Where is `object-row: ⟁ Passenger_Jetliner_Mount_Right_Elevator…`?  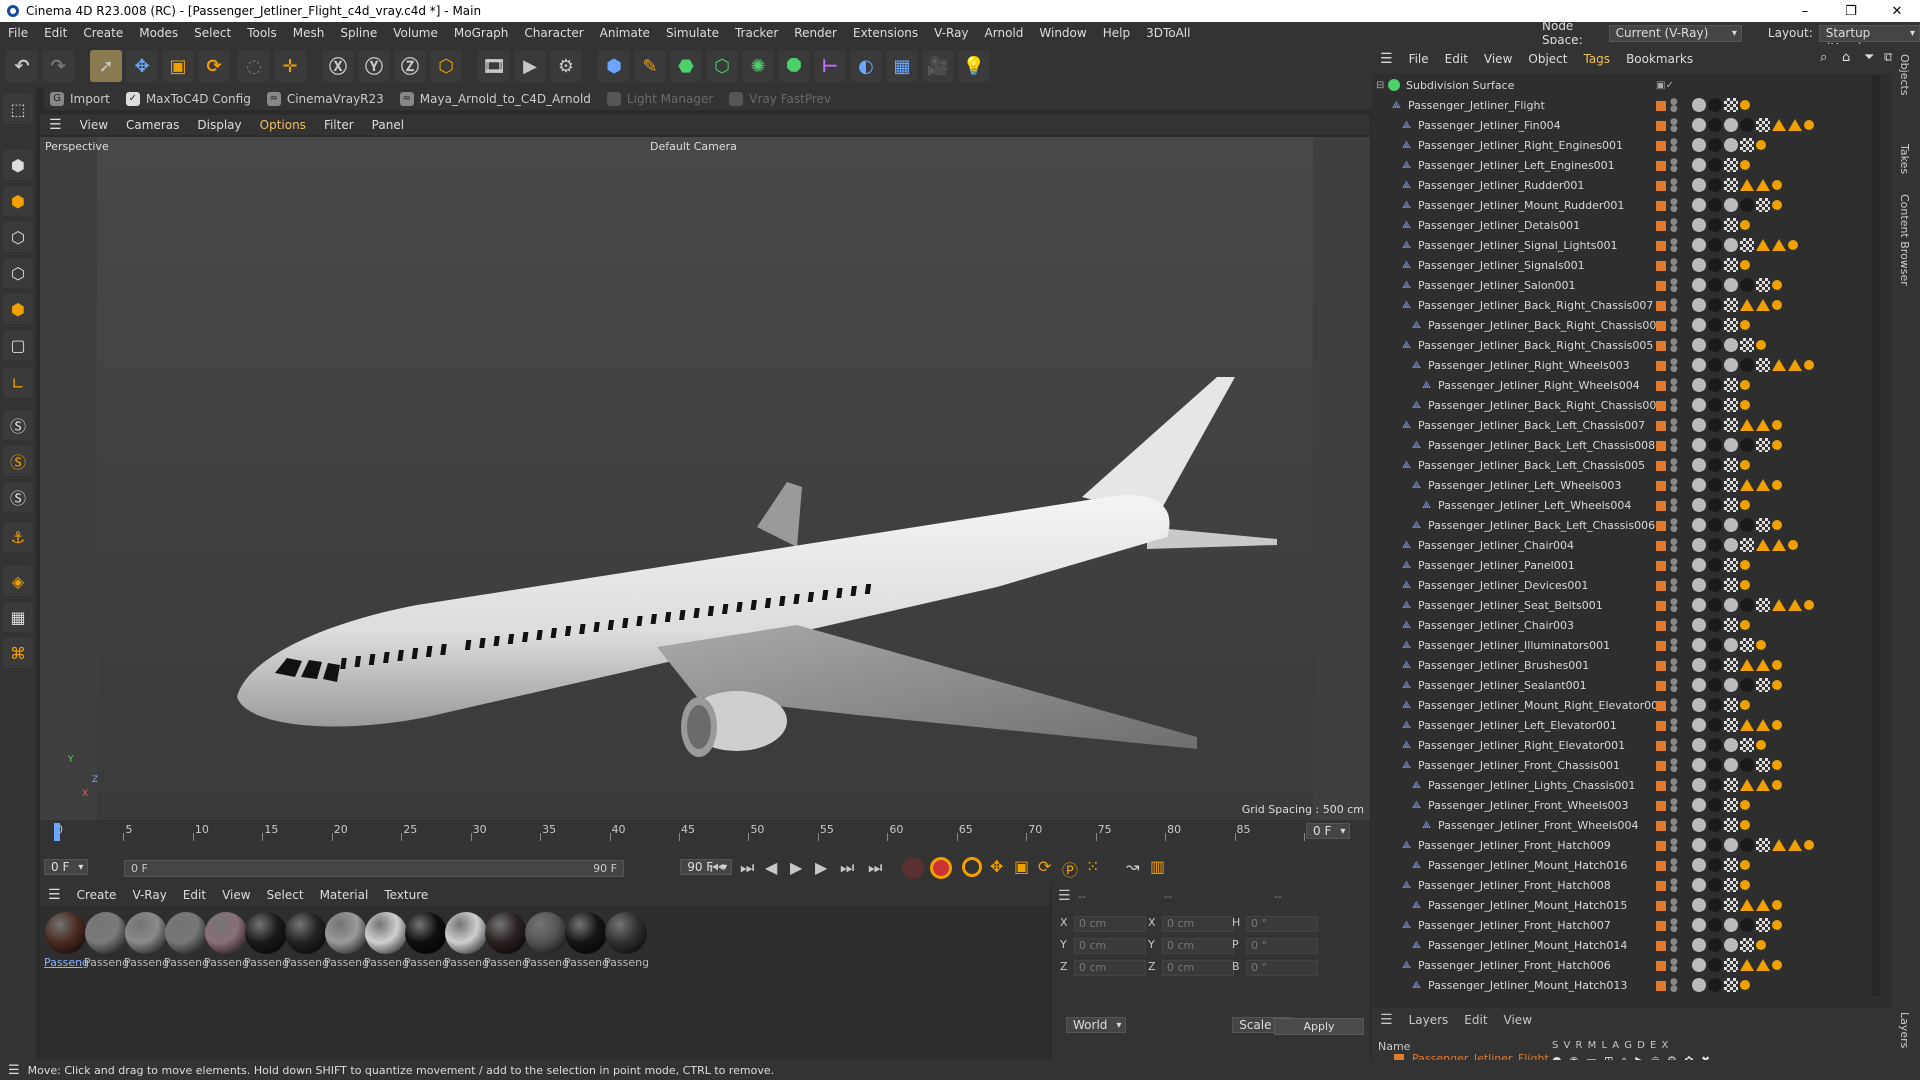 object-row: ⟁ Passenger_Jetliner_Mount_Right_Elevator… is located at coordinates (1627, 706).